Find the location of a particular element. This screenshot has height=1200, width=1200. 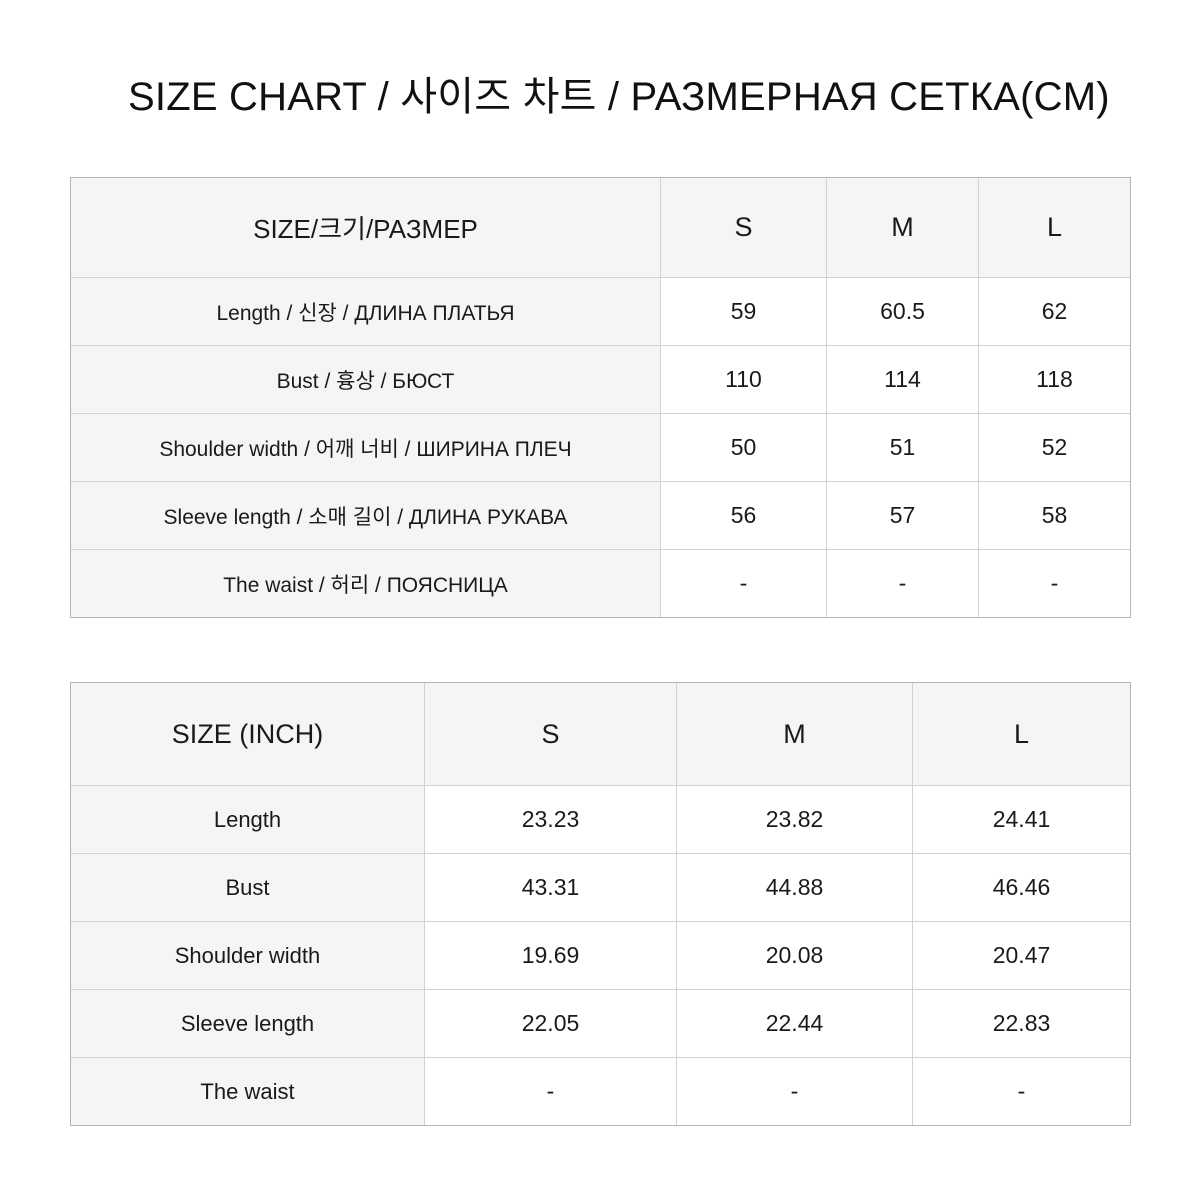

row-label-sleeve-length: Sleeve length is located at coordinates (247, 1023).